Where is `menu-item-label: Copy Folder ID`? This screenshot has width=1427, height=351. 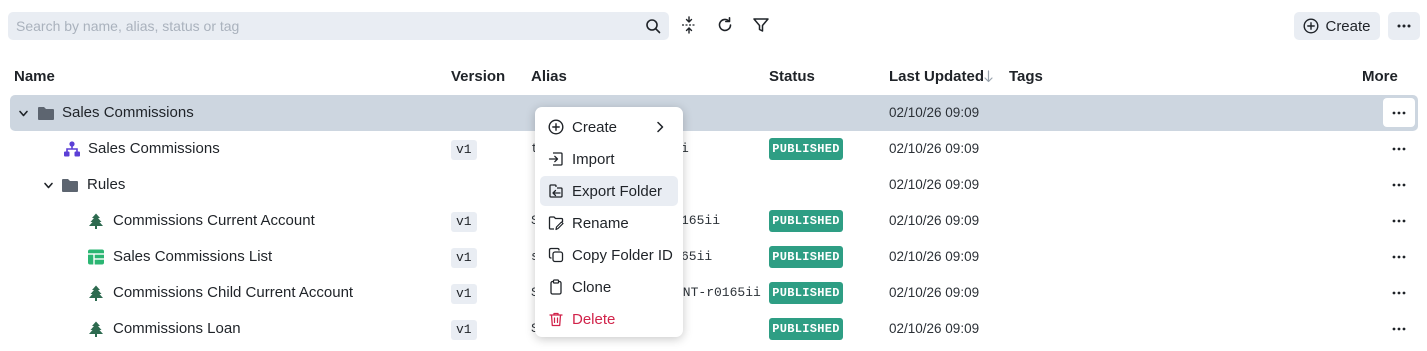 menu-item-label: Copy Folder ID is located at coordinates (622, 255).